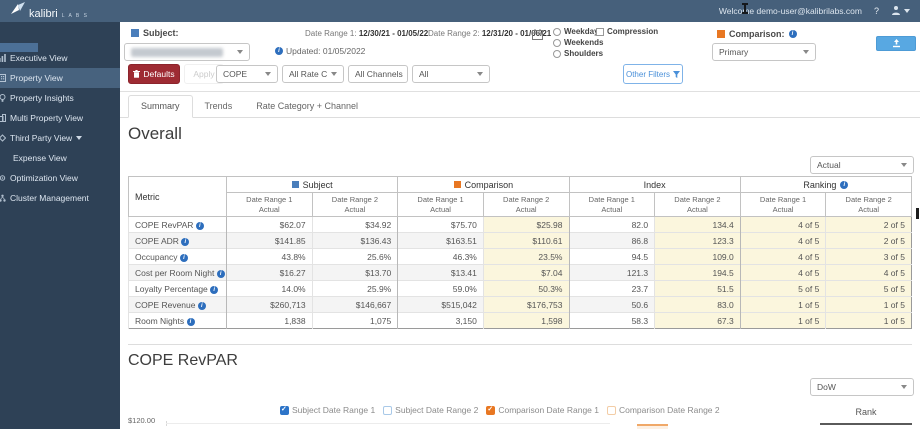  What do you see at coordinates (177, 52) in the screenshot?
I see `redacted-subject-value` at bounding box center [177, 52].